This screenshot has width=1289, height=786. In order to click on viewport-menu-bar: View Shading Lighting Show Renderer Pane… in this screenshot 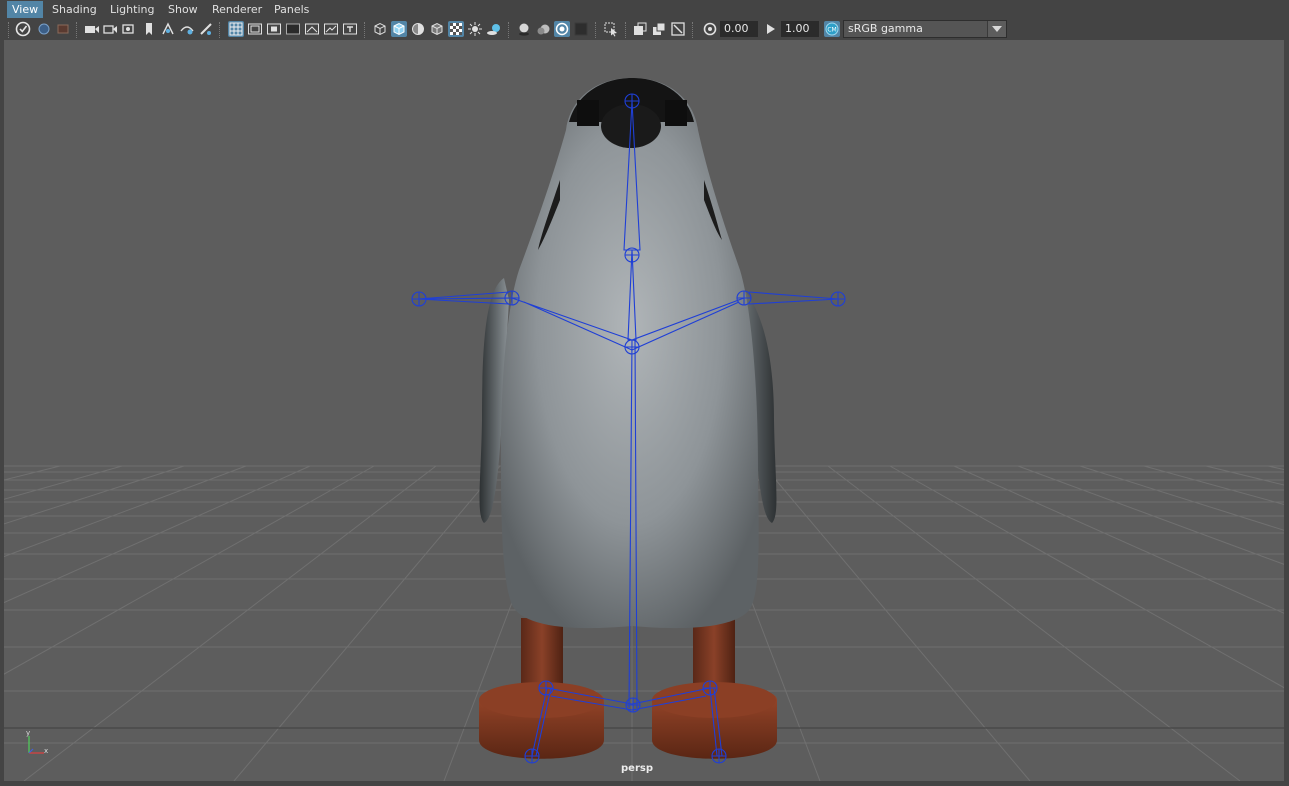, I will do `click(644, 9)`.